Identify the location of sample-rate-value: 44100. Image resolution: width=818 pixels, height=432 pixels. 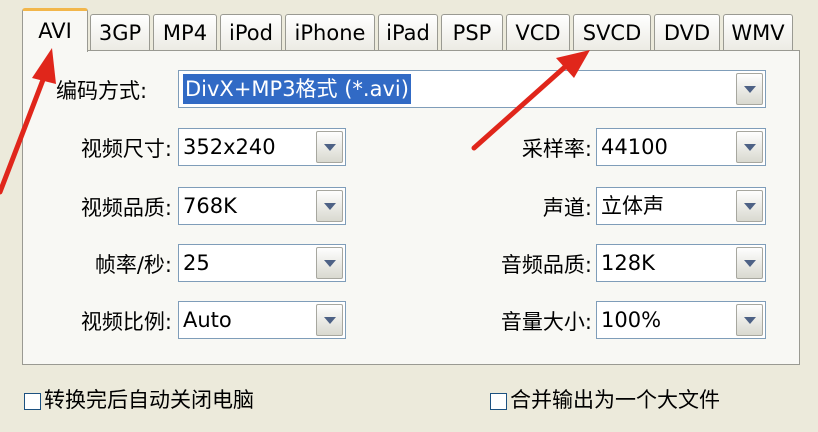
(634, 147).